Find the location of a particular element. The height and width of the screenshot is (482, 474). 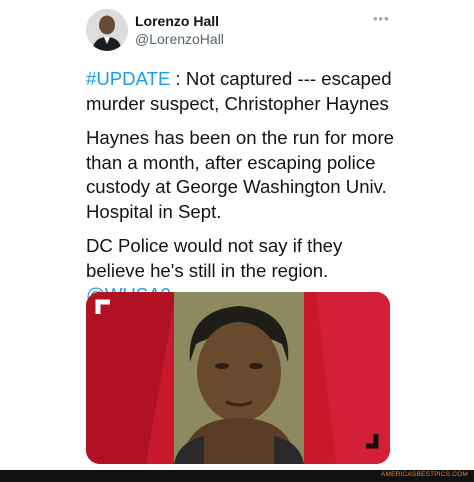

avatar-photo is located at coordinates (107, 30).